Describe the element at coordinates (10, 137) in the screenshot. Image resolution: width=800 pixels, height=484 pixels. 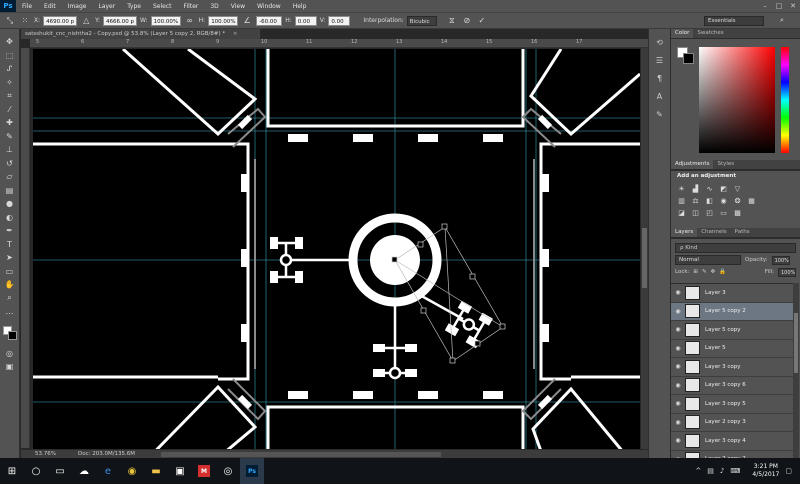
I see `brush-tool-icon: ✎` at that location.